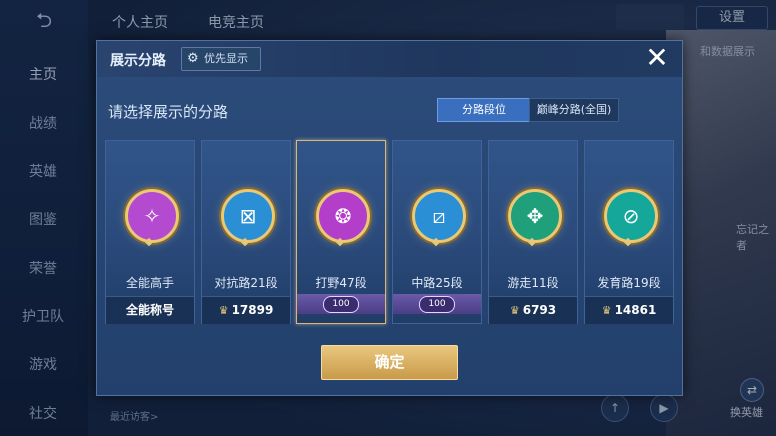  I want to click on farm-lane-emblem-icon: ⊘, so click(631, 216).